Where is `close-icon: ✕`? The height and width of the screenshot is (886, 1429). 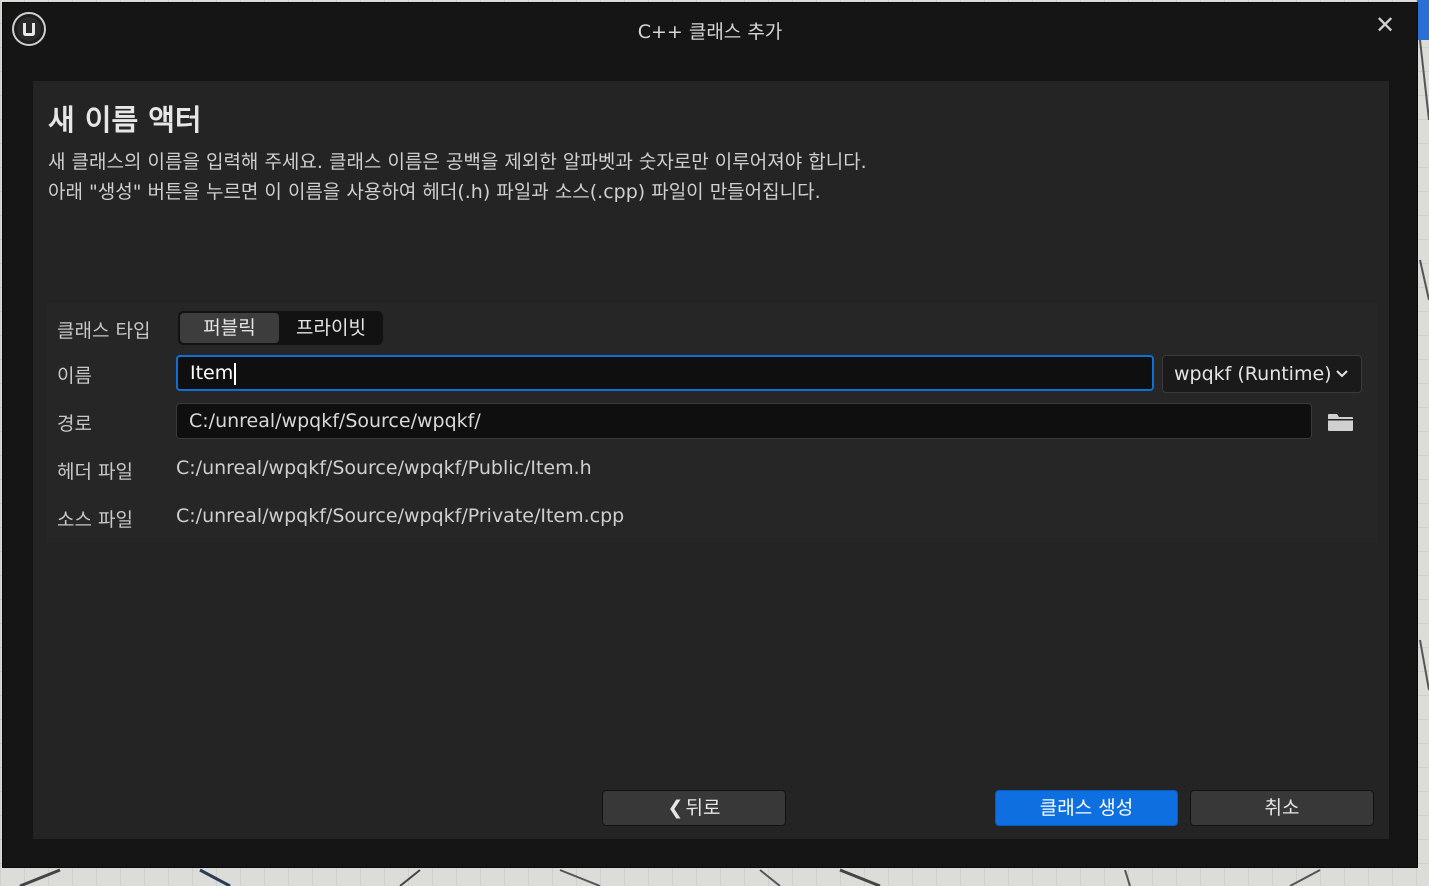
close-icon: ✕ is located at coordinates (1385, 25).